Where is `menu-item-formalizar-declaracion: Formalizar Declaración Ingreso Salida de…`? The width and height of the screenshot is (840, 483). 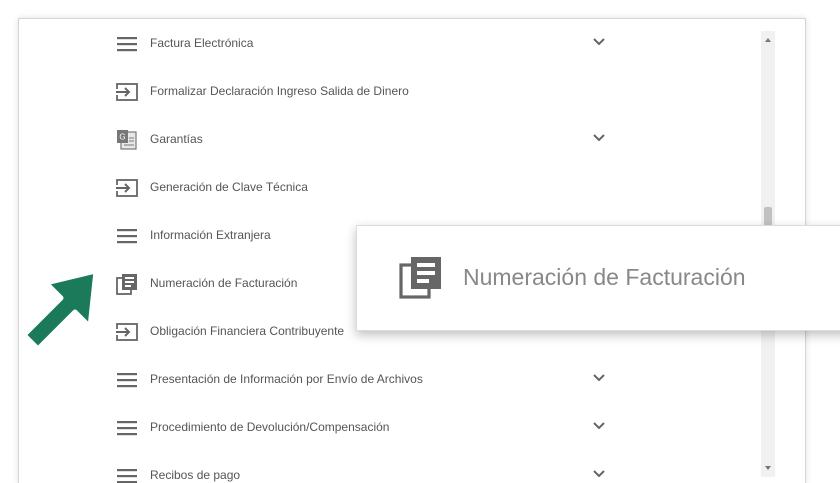
menu-item-formalizar-declaracion: Formalizar Declaración Ingreso Salida de… is located at coordinates (389, 92).